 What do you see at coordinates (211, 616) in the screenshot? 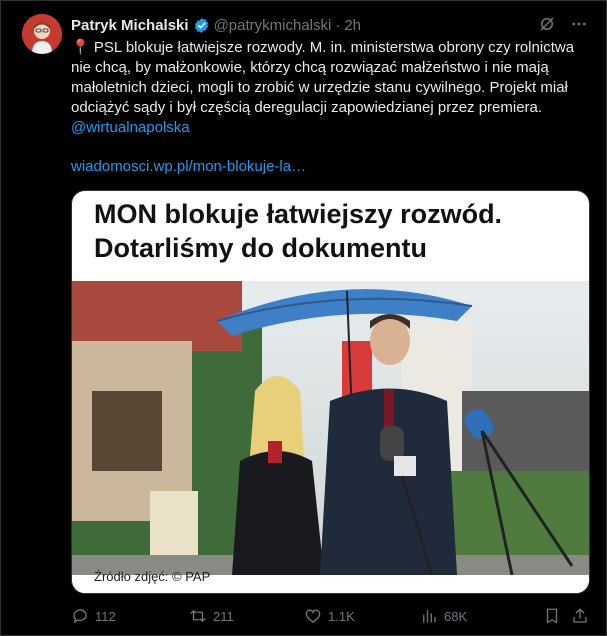
I see `retweet-button: 211` at bounding box center [211, 616].